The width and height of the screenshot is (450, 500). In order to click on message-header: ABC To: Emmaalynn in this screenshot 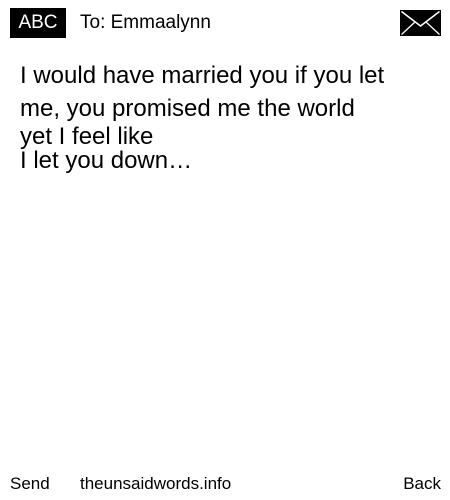, I will do `click(225, 23)`.